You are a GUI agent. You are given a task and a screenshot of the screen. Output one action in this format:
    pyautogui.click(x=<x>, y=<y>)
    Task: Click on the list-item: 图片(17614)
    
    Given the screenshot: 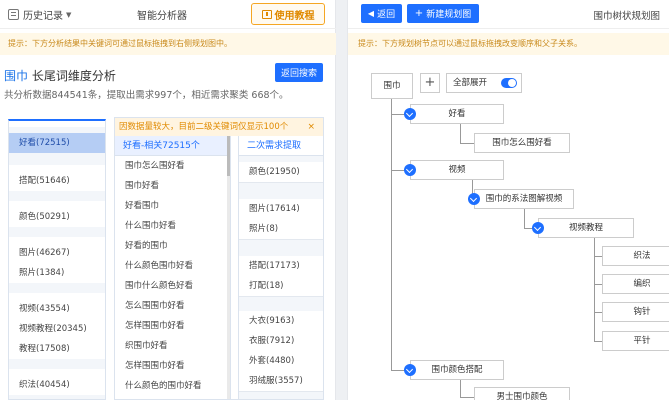 What is the action you would take?
    pyautogui.click(x=281, y=209)
    